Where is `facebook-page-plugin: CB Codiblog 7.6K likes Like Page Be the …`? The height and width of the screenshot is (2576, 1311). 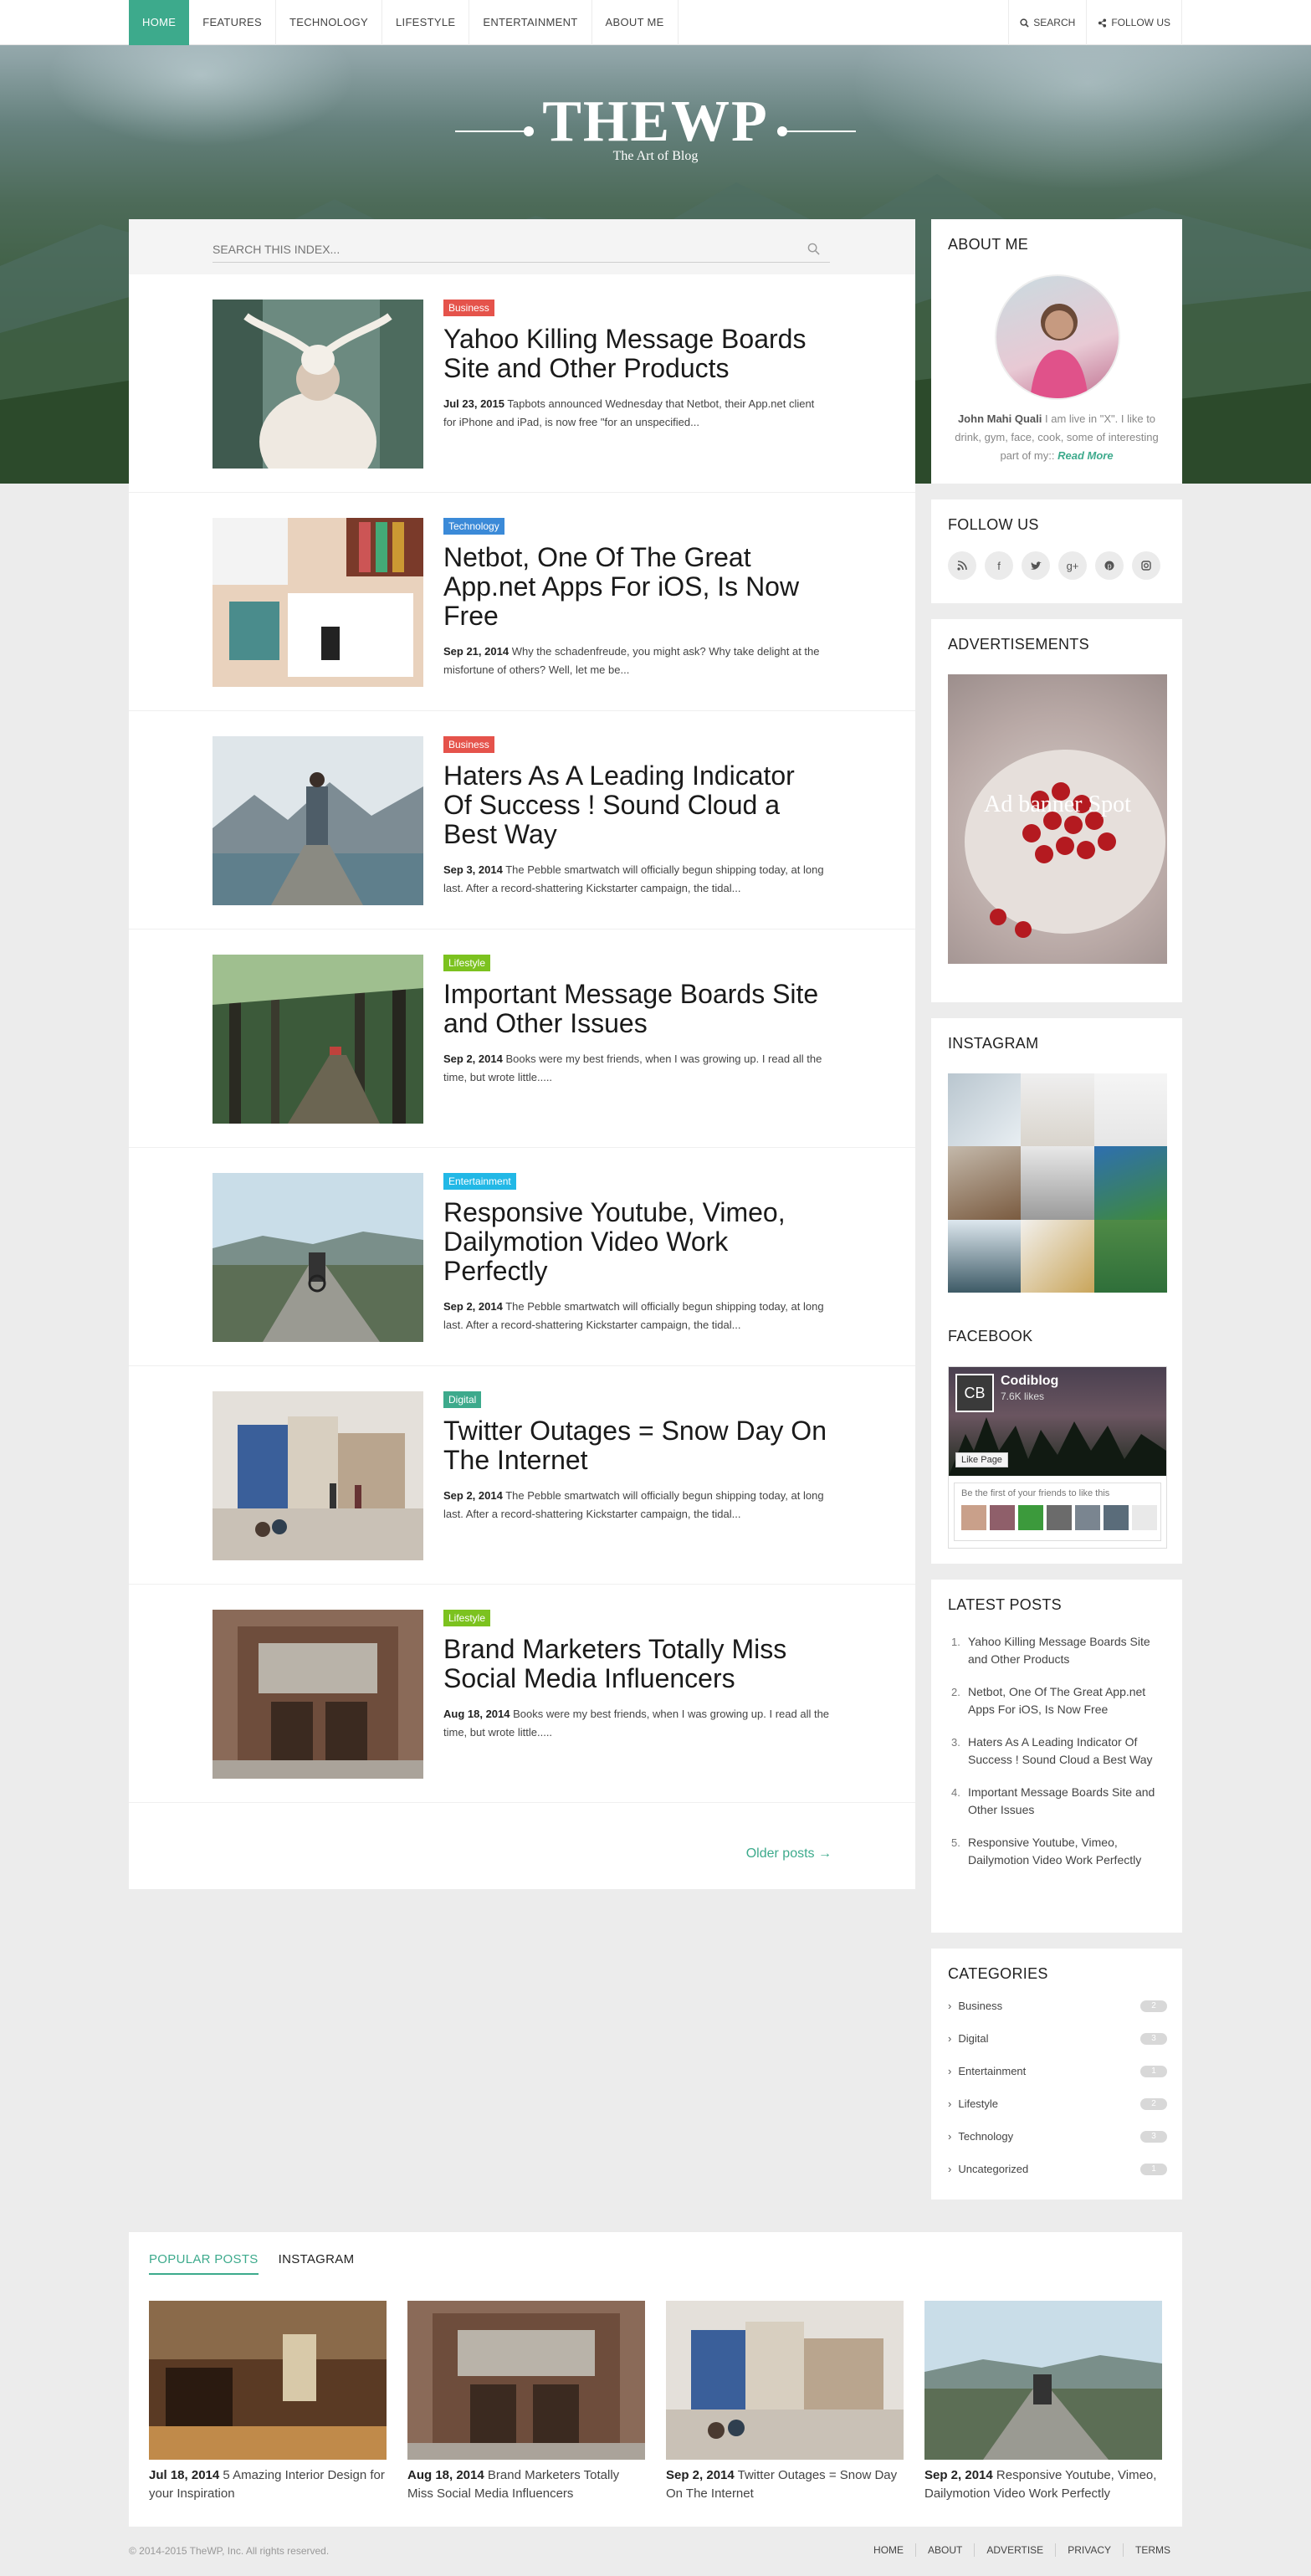
facebook-page-plugin: CB Codiblog 7.6K likes Like Page Be the … is located at coordinates (1058, 1457).